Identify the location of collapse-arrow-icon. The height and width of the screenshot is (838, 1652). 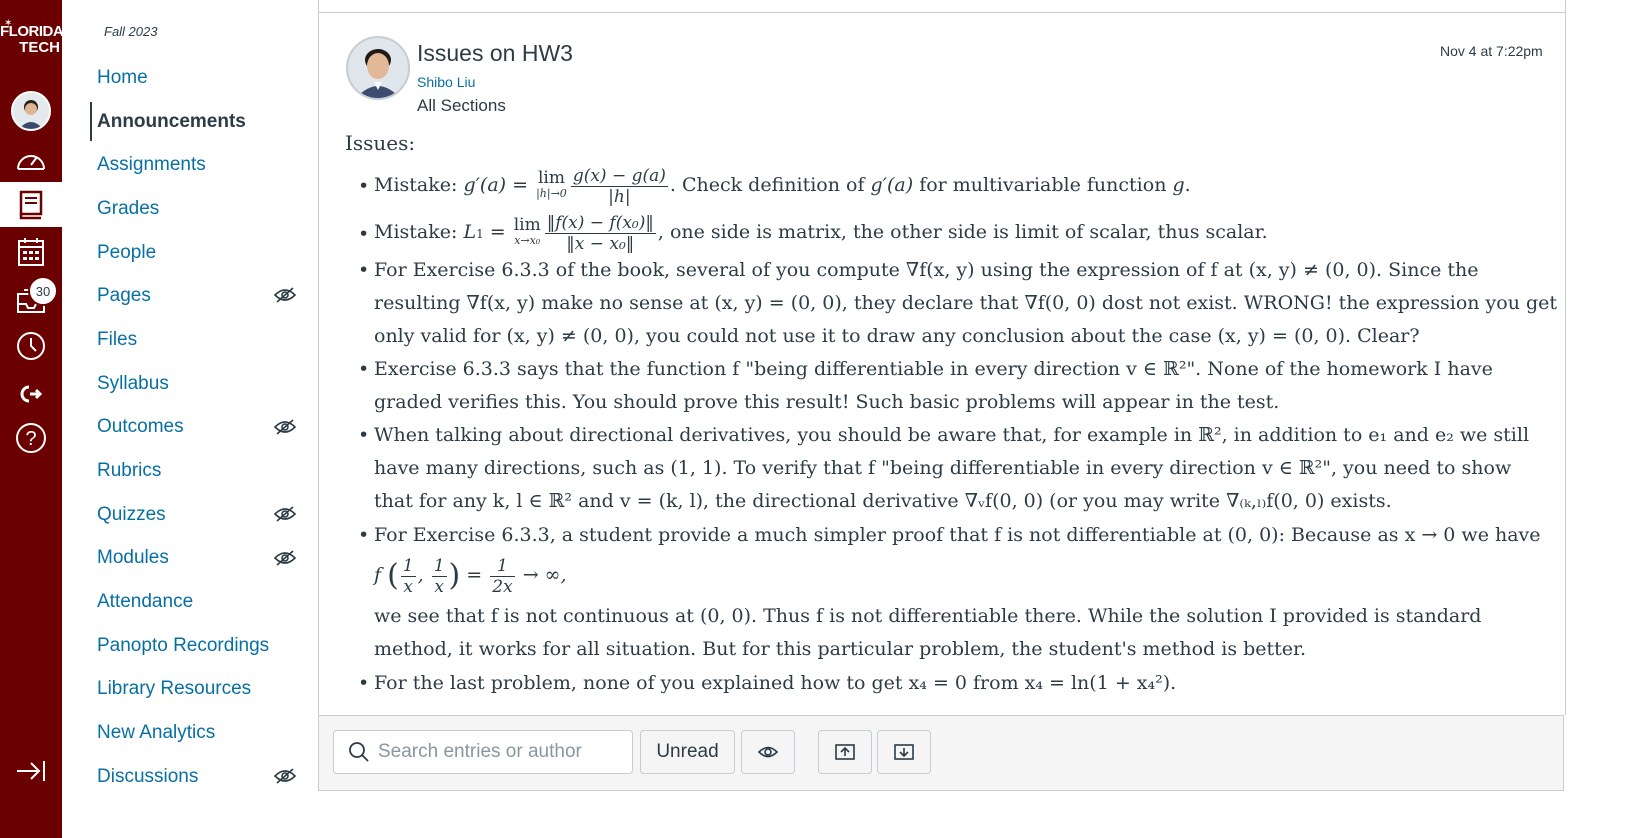
(31, 771).